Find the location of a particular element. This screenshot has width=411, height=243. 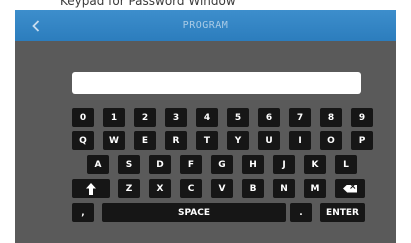

key-0-label: 0 is located at coordinates (83, 117).